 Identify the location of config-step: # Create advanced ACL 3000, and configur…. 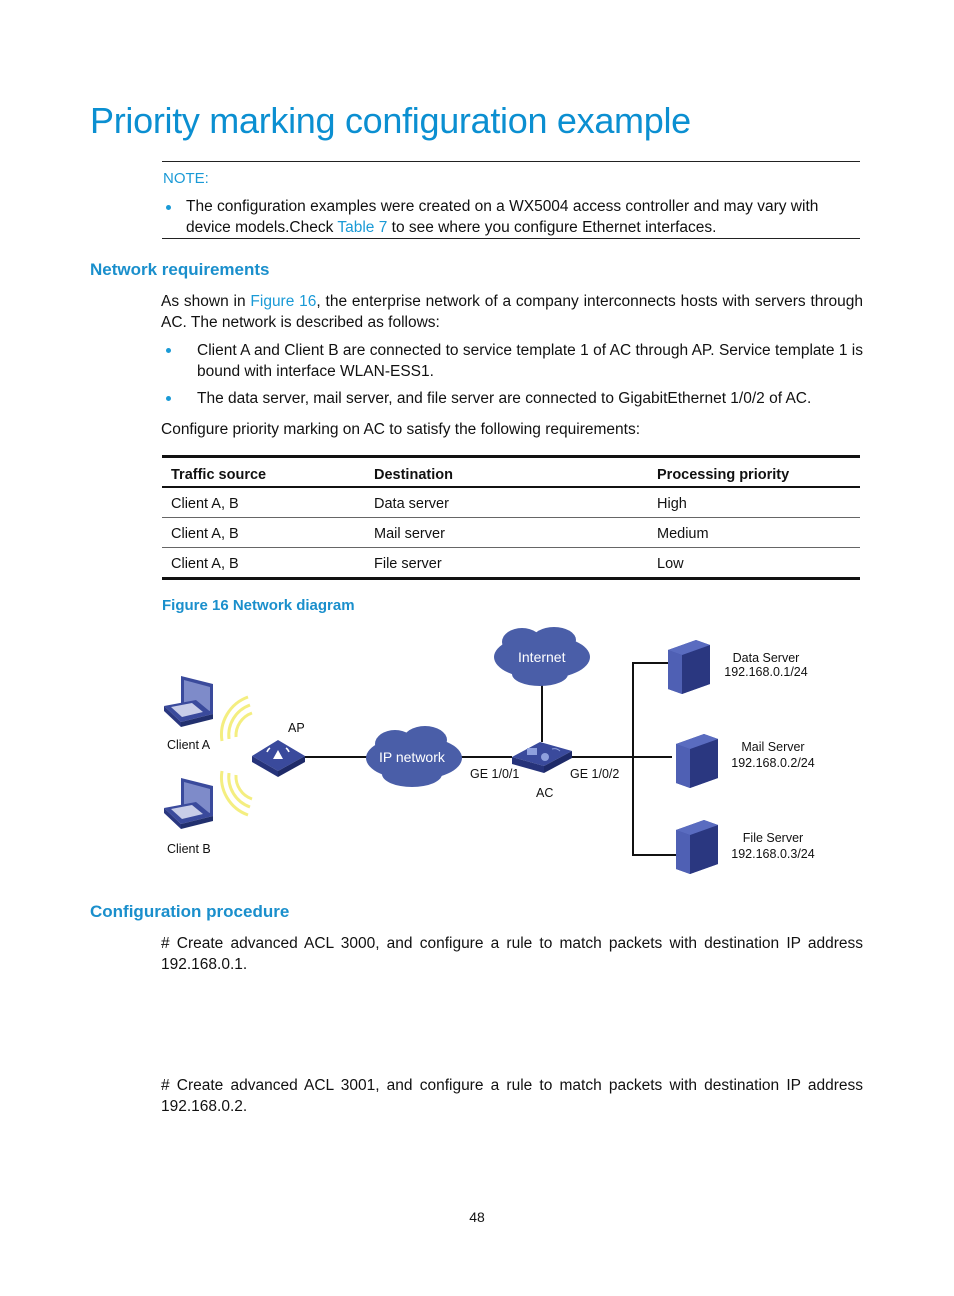
(512, 954).